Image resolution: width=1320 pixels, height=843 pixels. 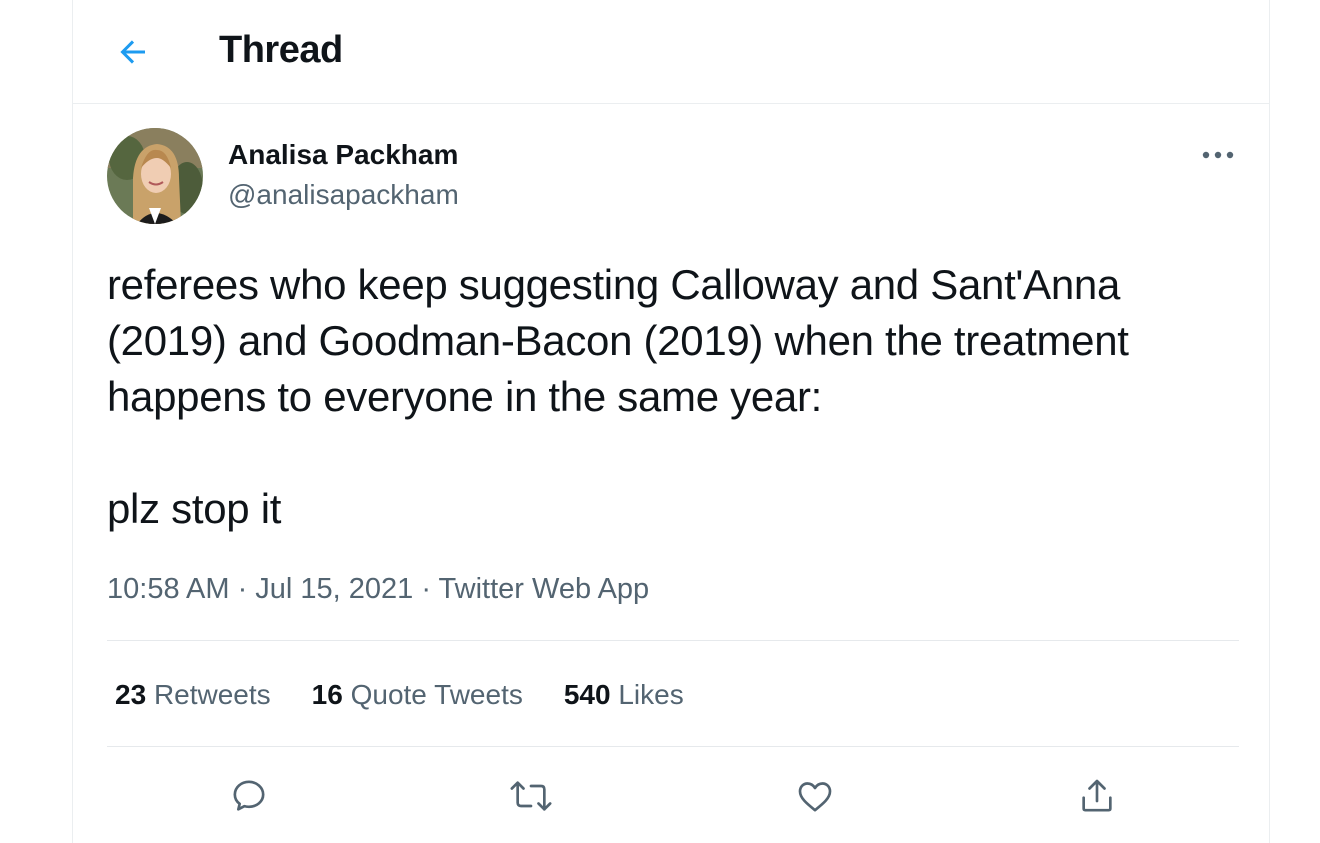 I want to click on like-icon, so click(x=815, y=797).